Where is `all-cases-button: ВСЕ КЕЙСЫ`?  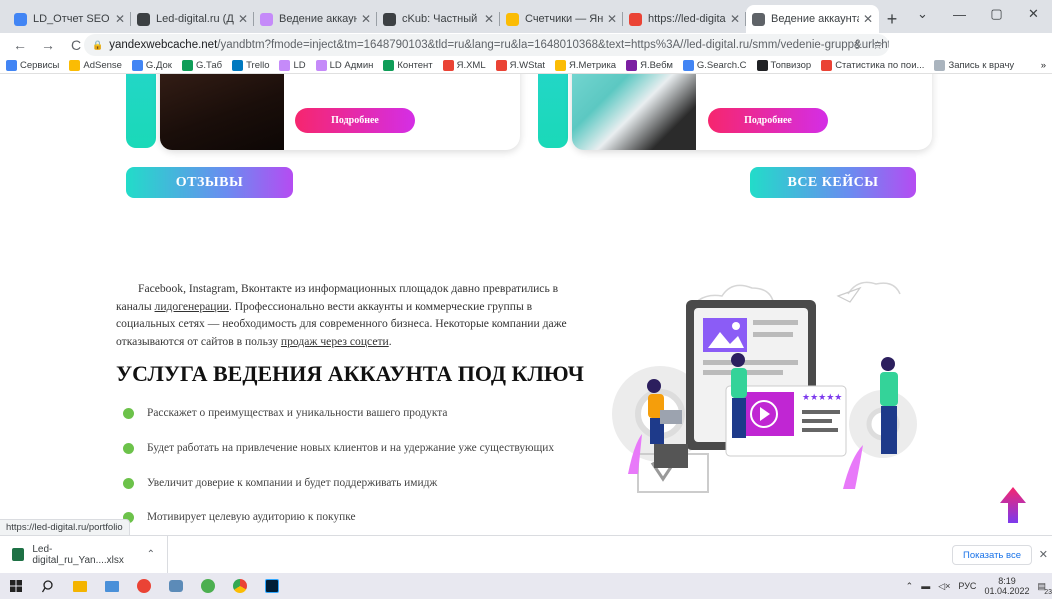
all-cases-button: ВСЕ КЕЙСЫ is located at coordinates (833, 182).